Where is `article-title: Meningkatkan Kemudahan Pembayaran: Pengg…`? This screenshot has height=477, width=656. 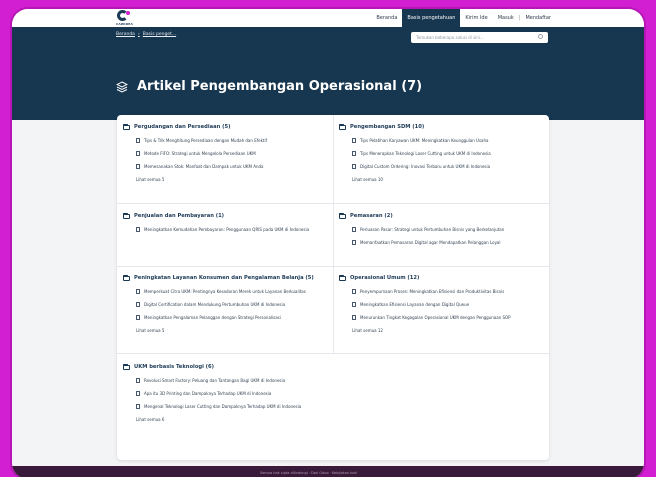 article-title: Meningkatkan Kemudahan Pembayaran: Pengg… is located at coordinates (227, 229).